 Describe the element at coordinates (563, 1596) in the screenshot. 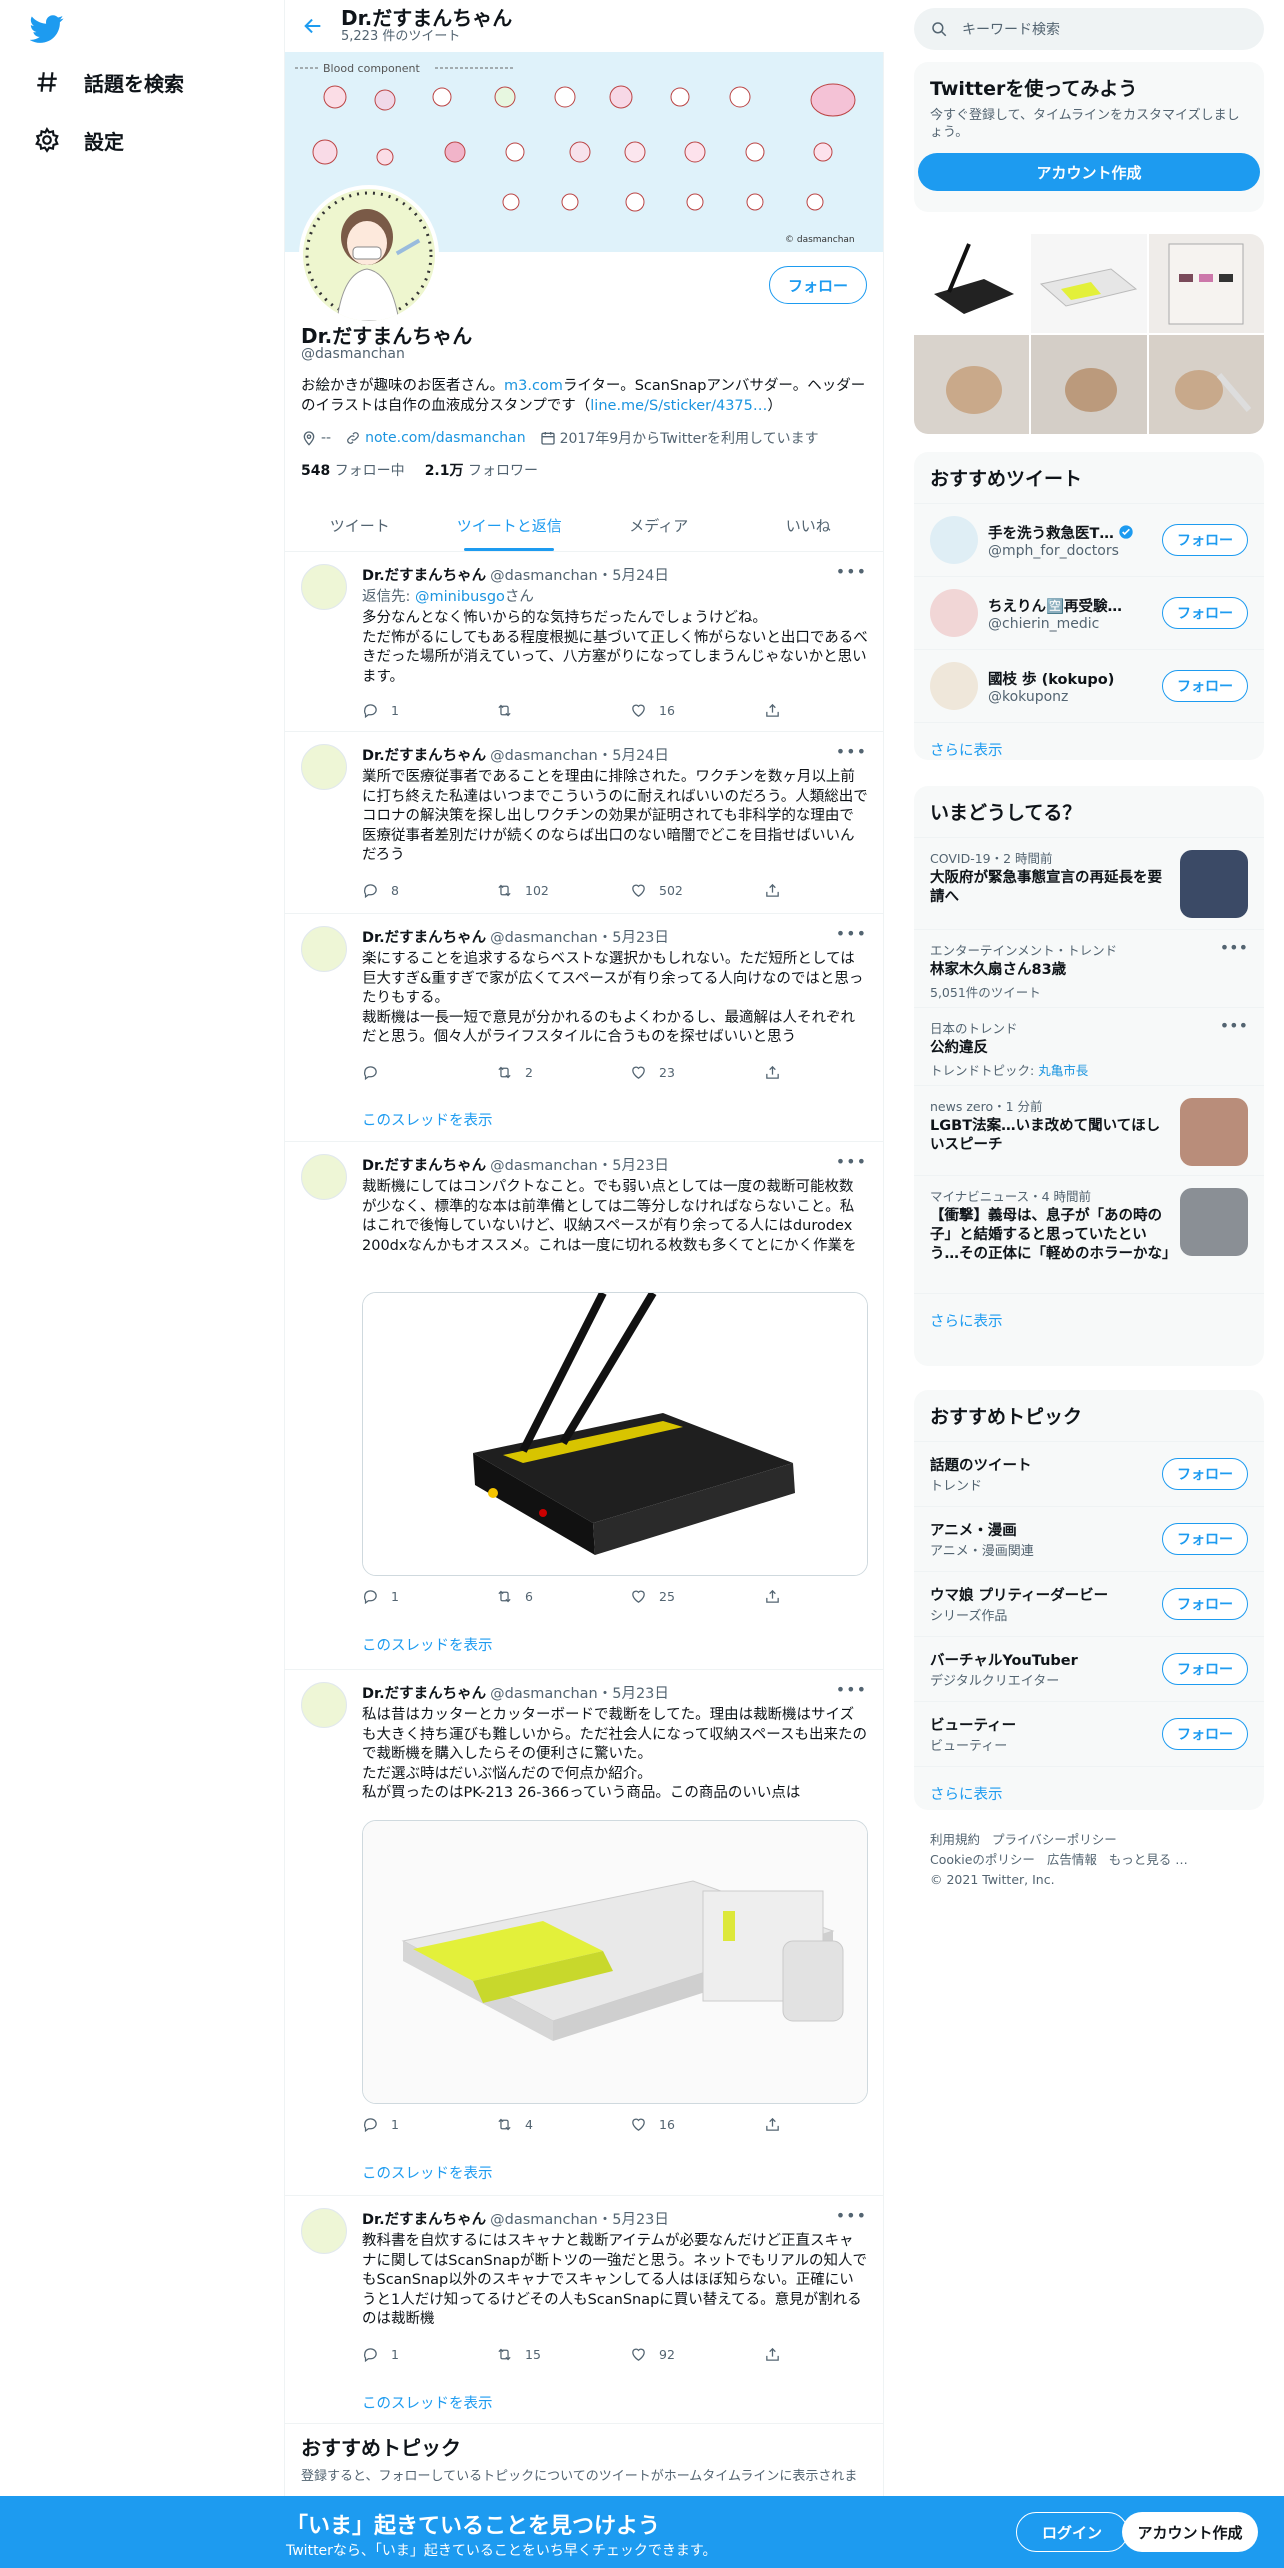

I see `retweet-button: 6` at that location.